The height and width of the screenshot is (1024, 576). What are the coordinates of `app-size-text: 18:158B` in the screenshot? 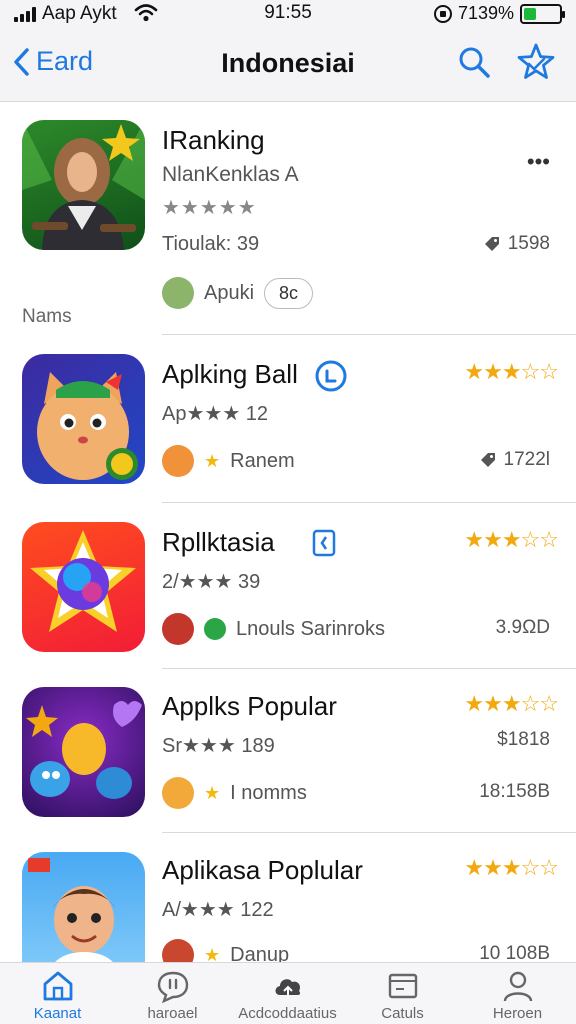 It's located at (514, 791).